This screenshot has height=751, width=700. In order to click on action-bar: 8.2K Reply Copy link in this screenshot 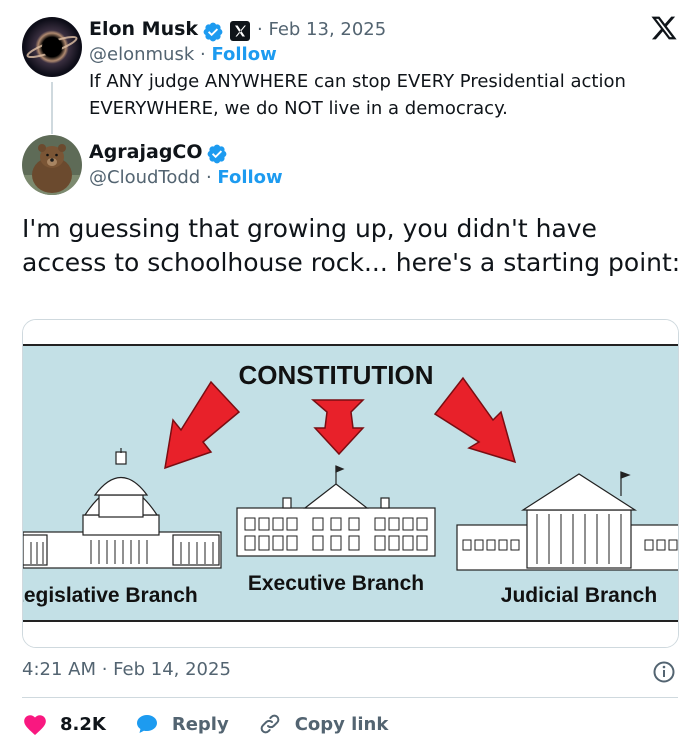, I will do `click(219, 724)`.